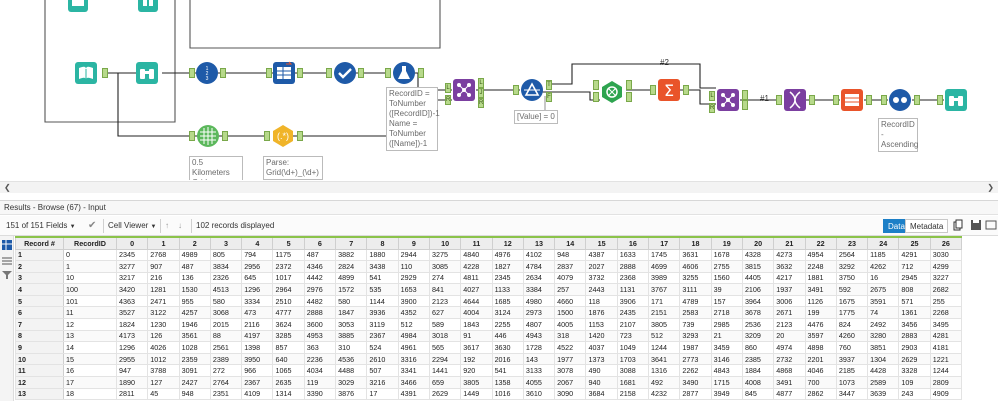  I want to click on data-cell: 3561, so click(194, 336).